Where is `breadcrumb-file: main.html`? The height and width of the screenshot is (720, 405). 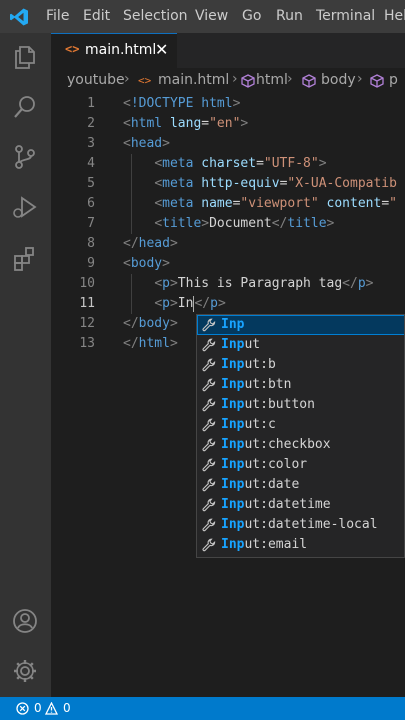
breadcrumb-file: main.html is located at coordinates (193, 80).